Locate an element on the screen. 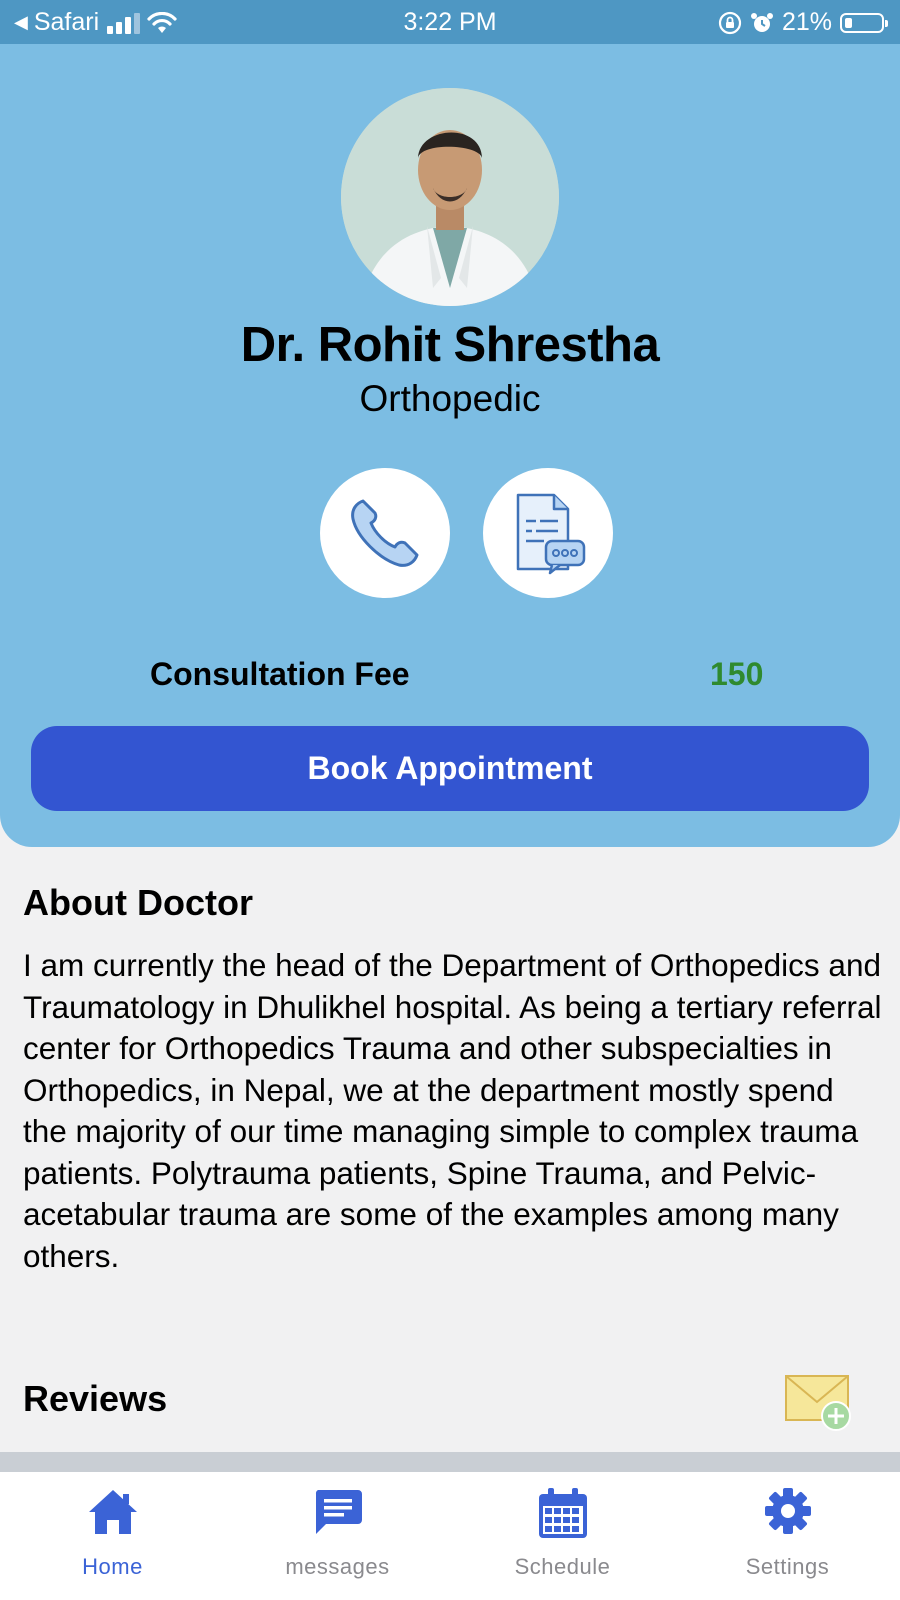 The image size is (900, 1600). bottom-tab-bar: Home messages Schedule Settings is located at coordinates (450, 1536).